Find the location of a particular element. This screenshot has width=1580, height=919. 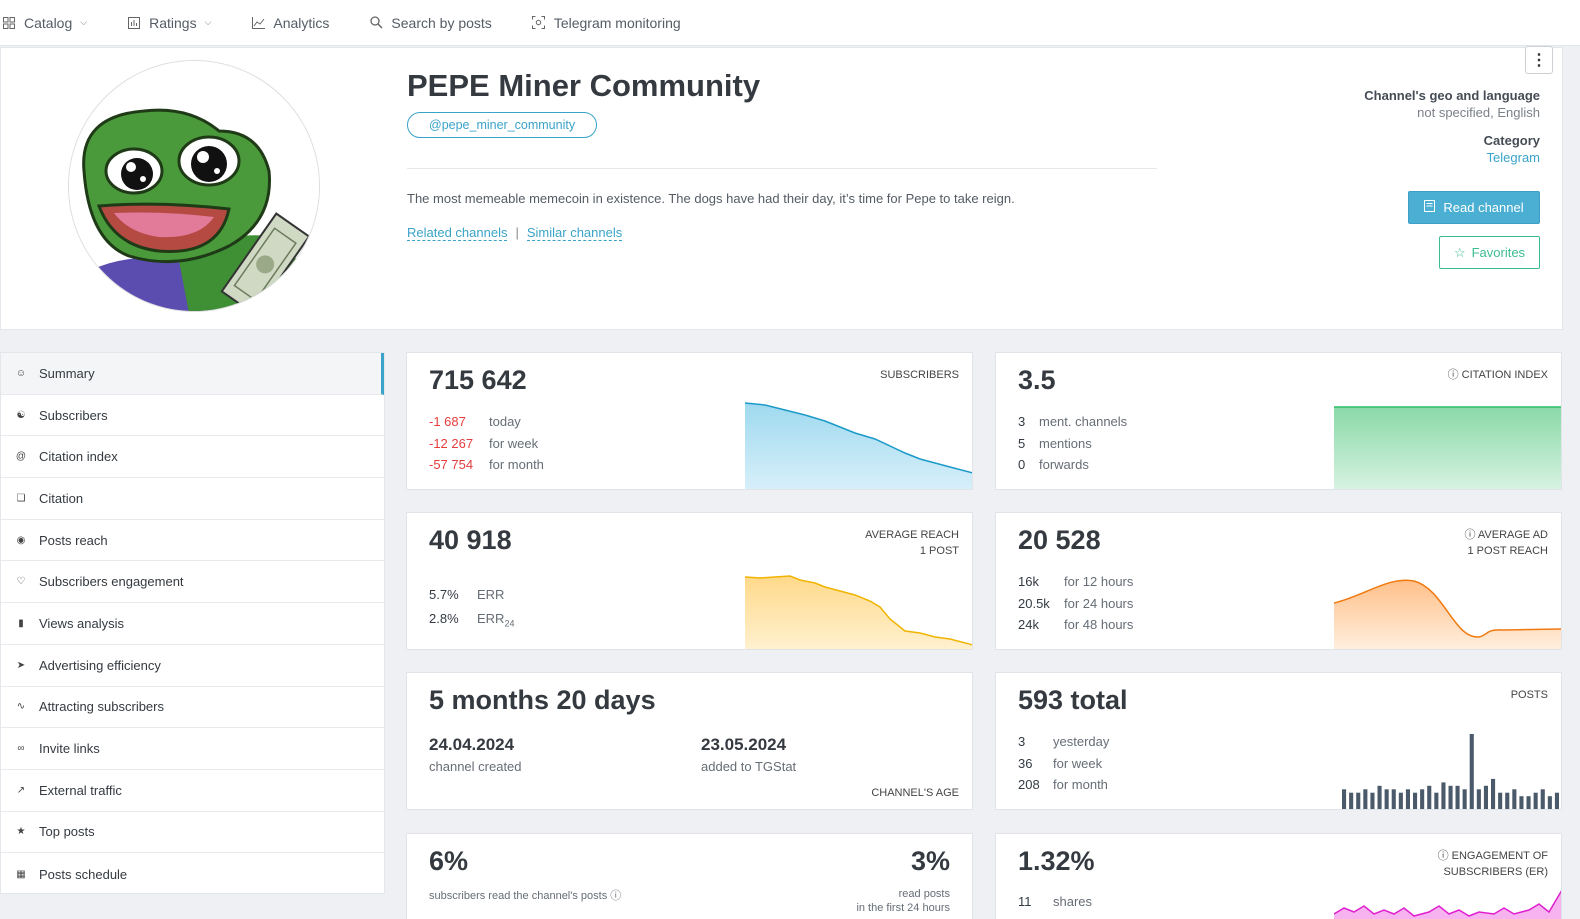

nav-catalog: Catalog ⌵ is located at coordinates (44, 23).